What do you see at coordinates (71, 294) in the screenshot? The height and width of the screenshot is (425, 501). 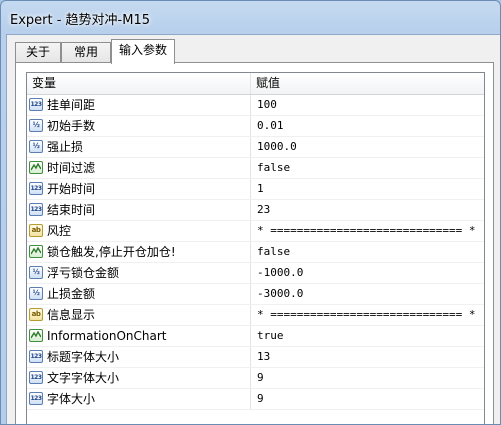 I see `parameter-name: 止损金额` at bounding box center [71, 294].